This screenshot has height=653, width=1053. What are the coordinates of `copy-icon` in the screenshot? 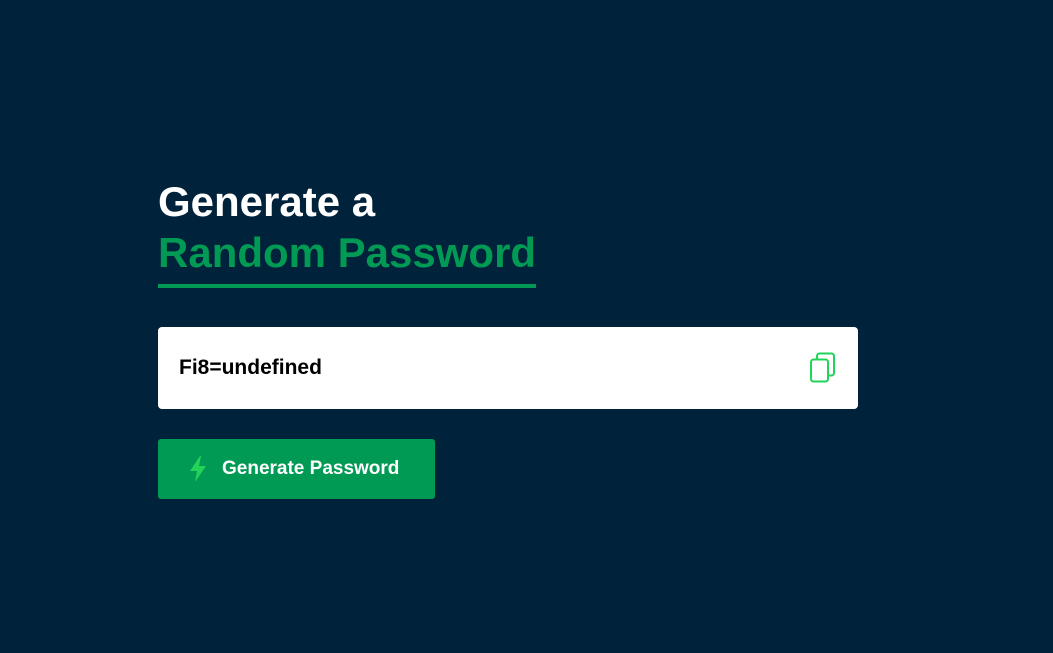 It's located at (822, 367).